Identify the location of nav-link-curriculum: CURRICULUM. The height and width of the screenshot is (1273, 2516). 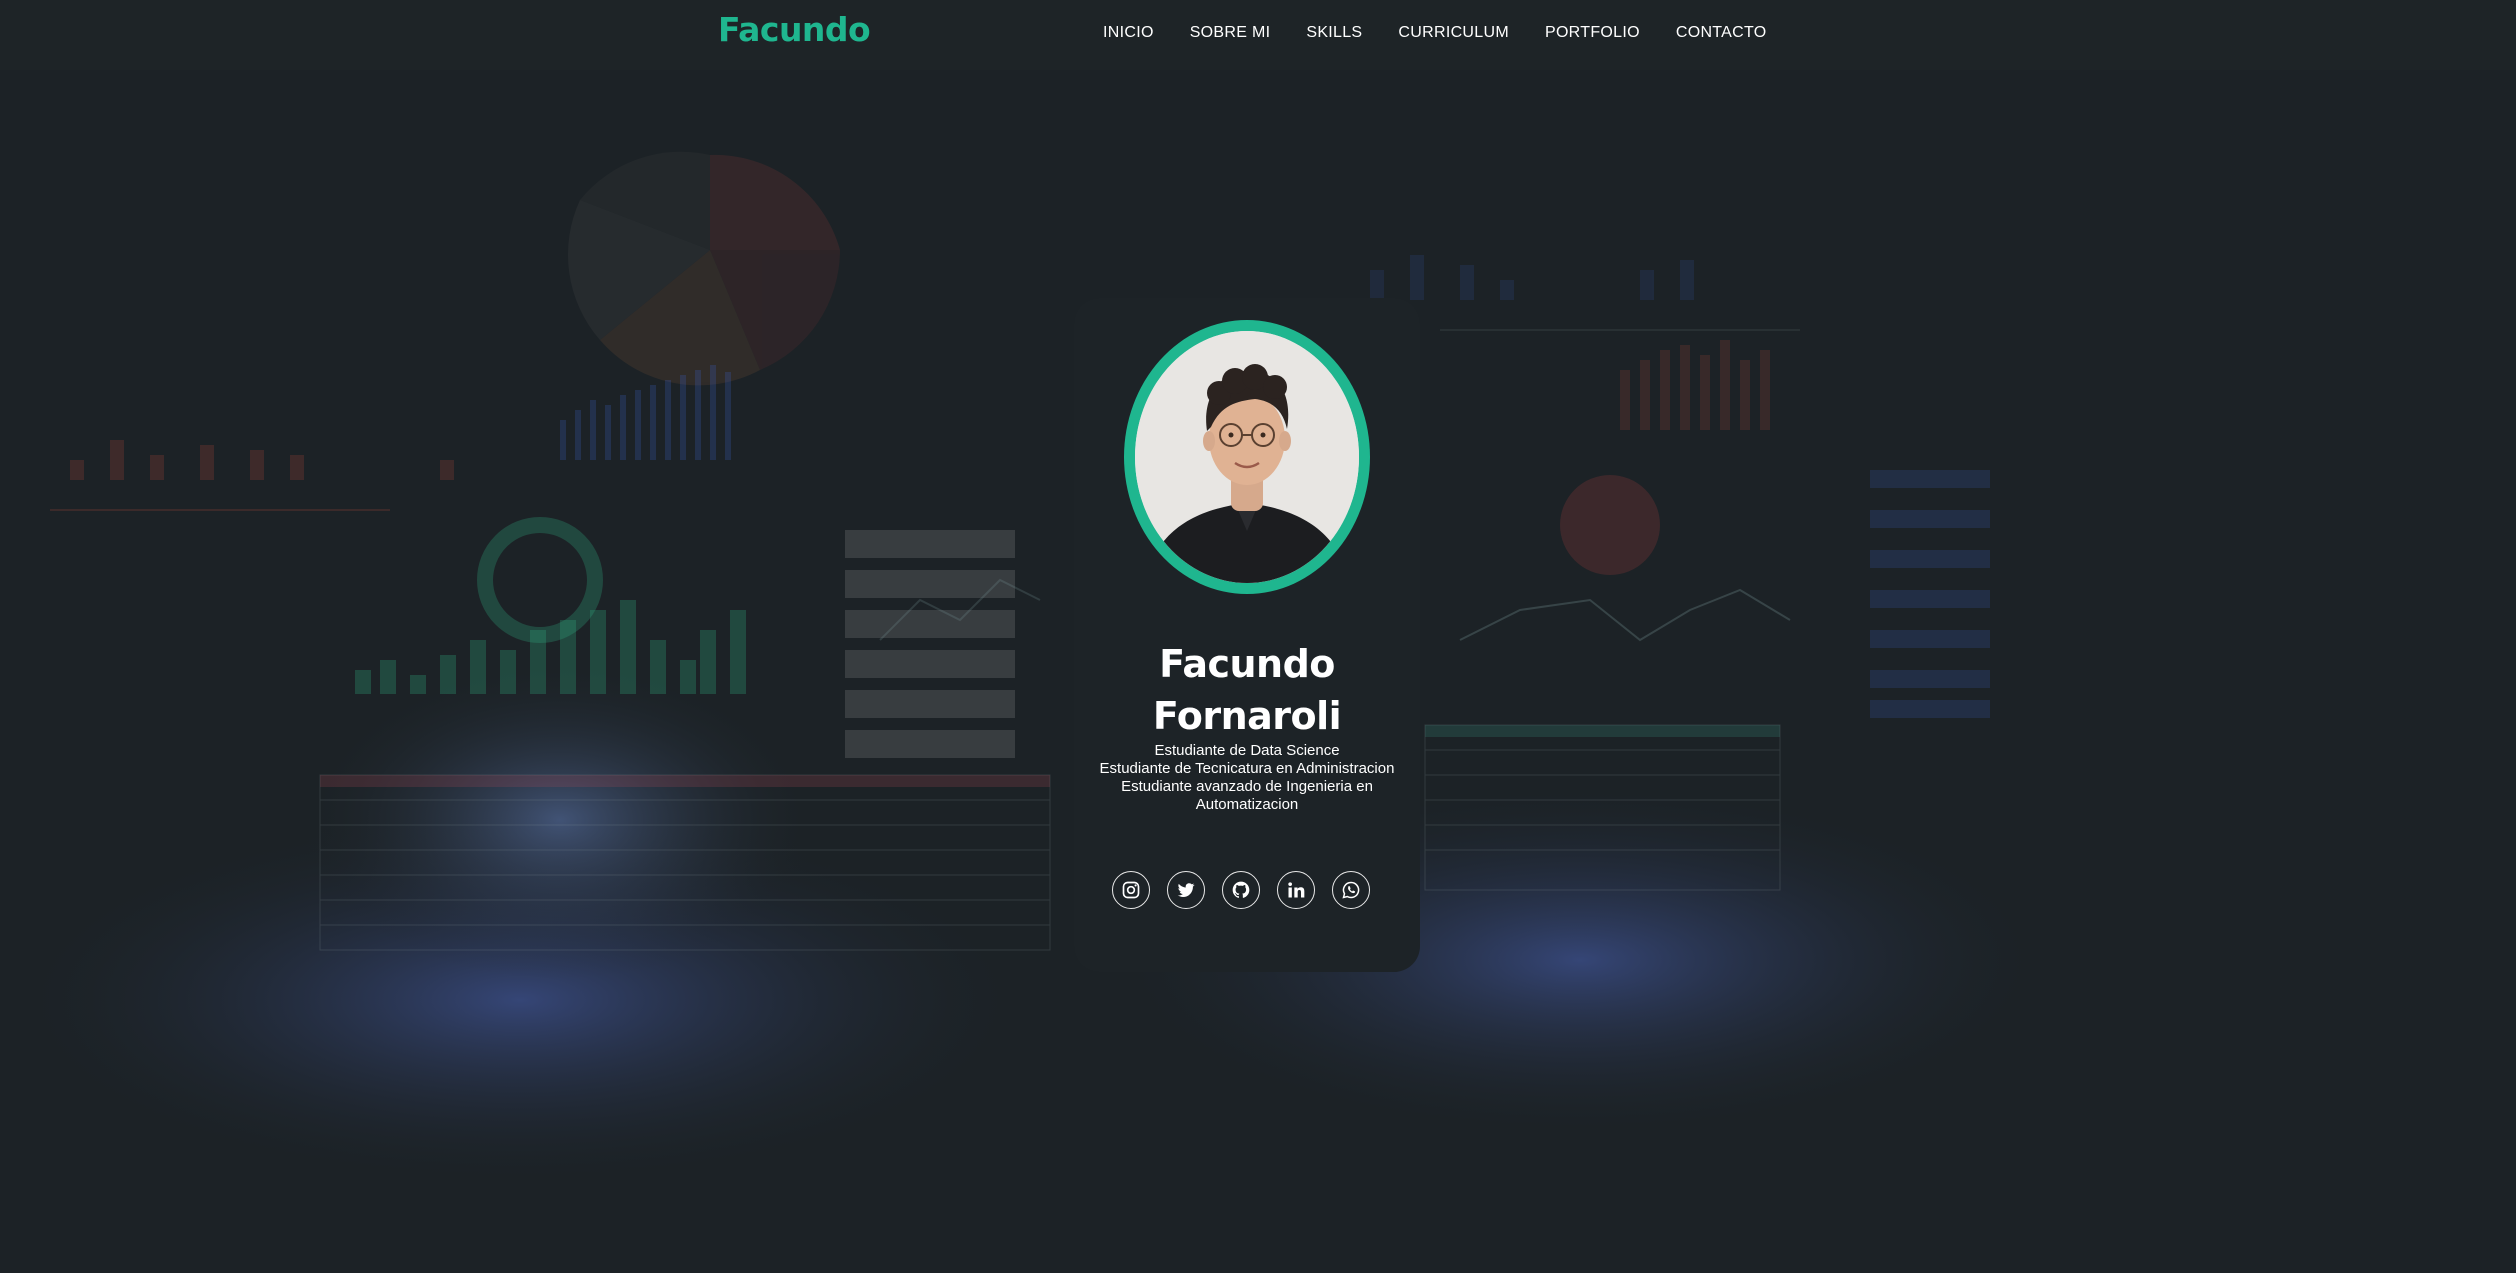
(1453, 33).